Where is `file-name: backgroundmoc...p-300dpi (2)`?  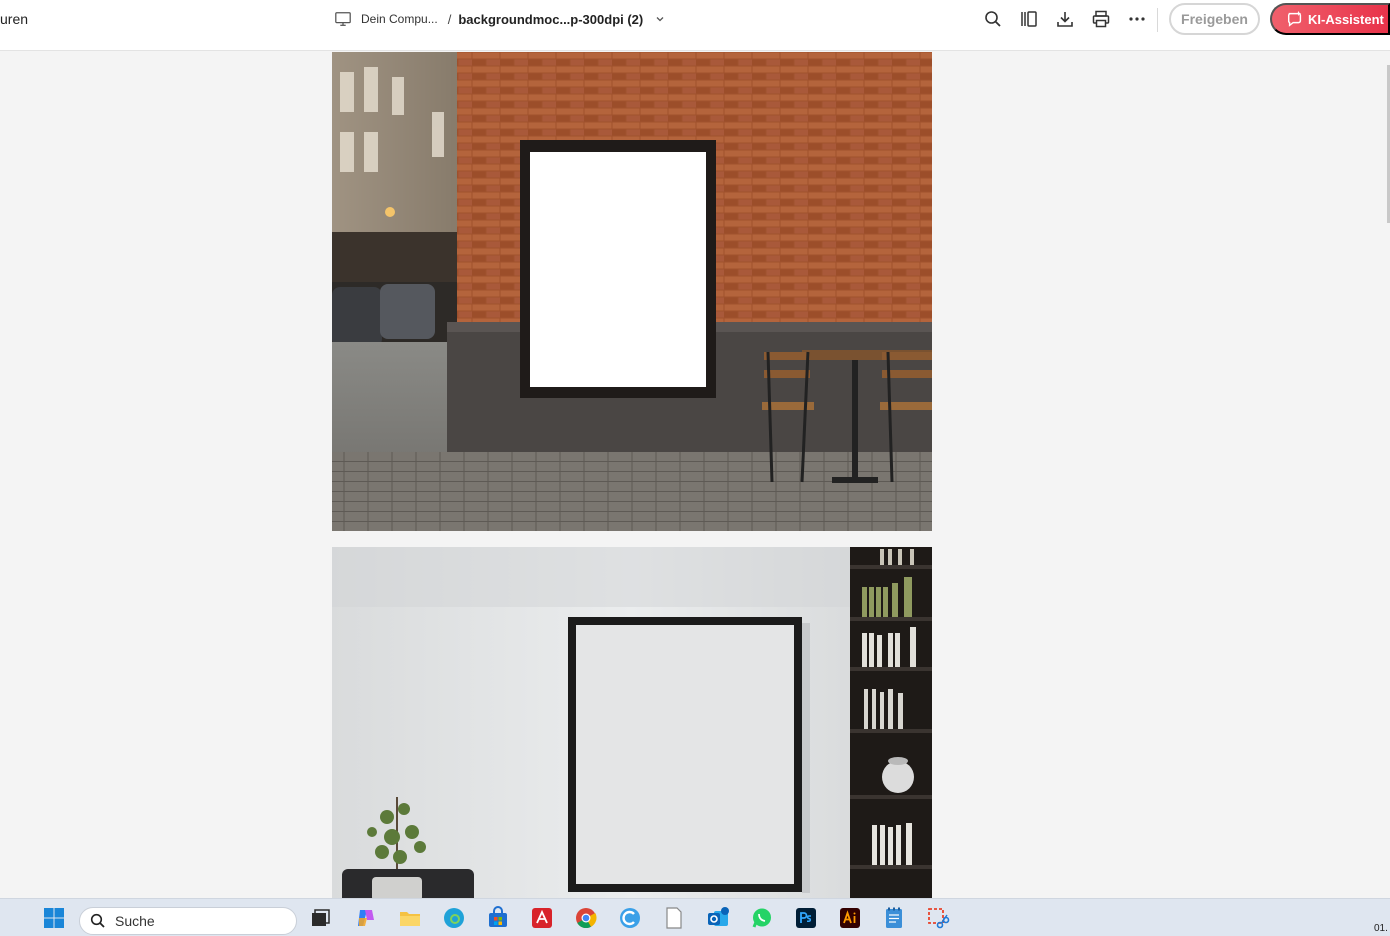 file-name: backgroundmoc...p-300dpi (2) is located at coordinates (550, 19).